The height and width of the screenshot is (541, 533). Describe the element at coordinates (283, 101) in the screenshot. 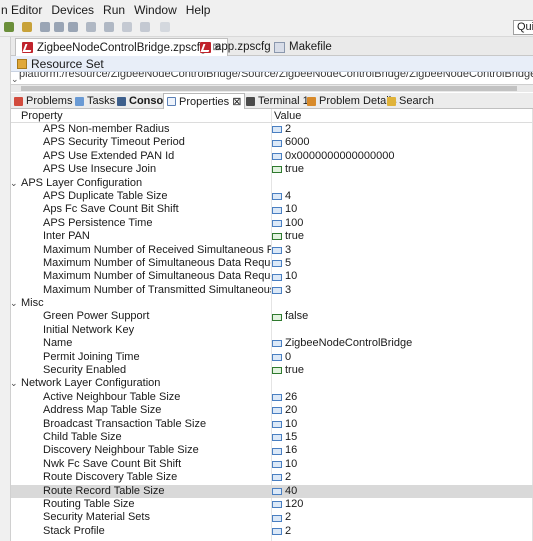

I see `tab-label: Terminal 1` at that location.